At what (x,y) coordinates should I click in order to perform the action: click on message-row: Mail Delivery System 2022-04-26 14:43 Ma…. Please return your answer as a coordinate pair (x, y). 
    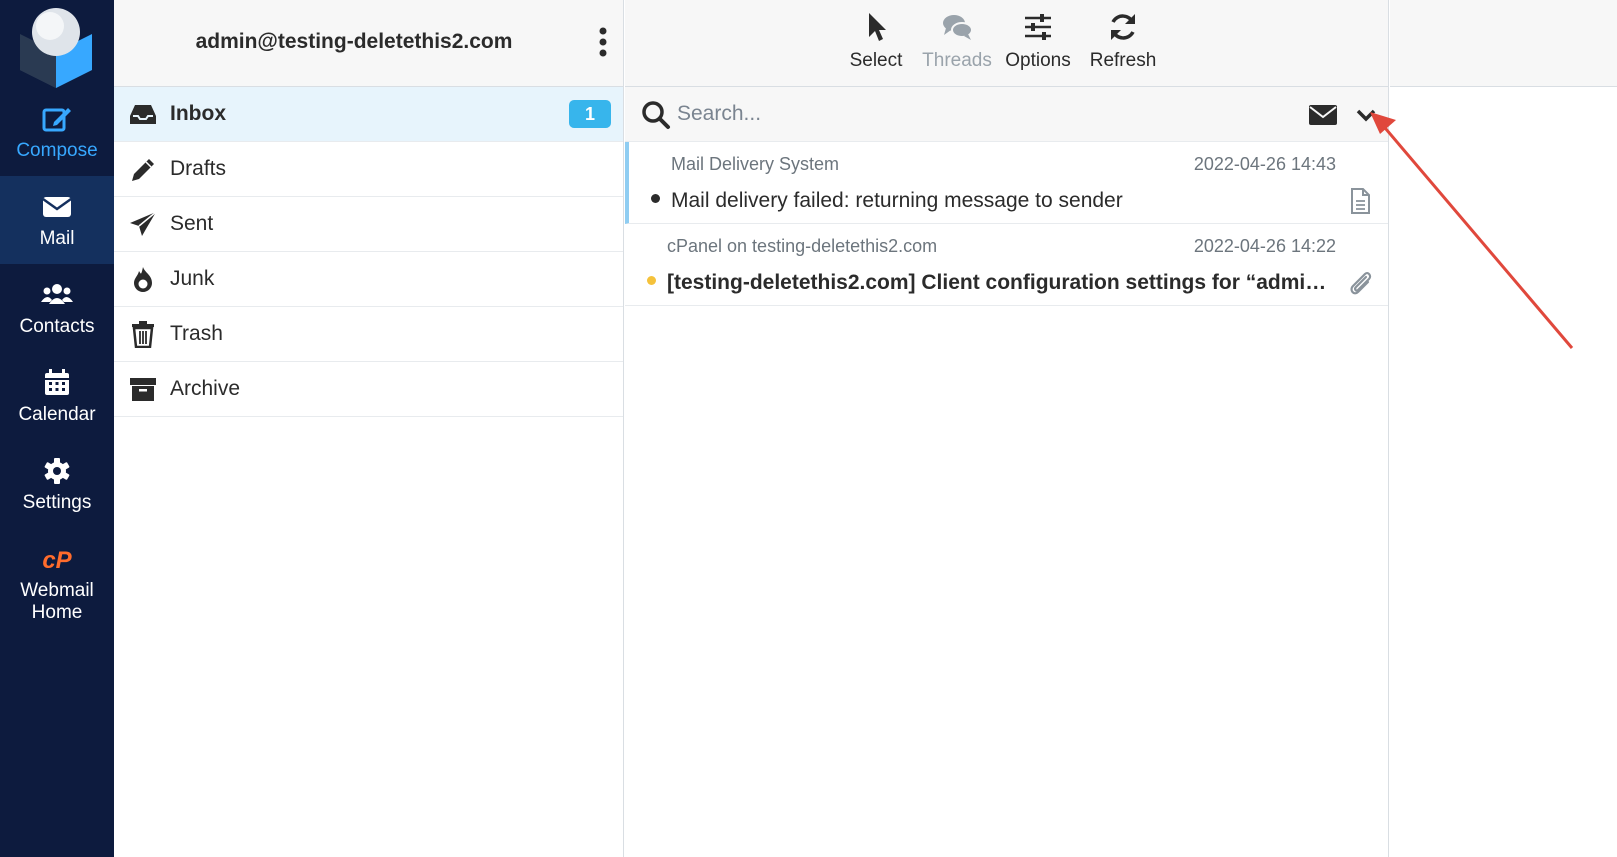
    Looking at the image, I should click on (1006, 183).